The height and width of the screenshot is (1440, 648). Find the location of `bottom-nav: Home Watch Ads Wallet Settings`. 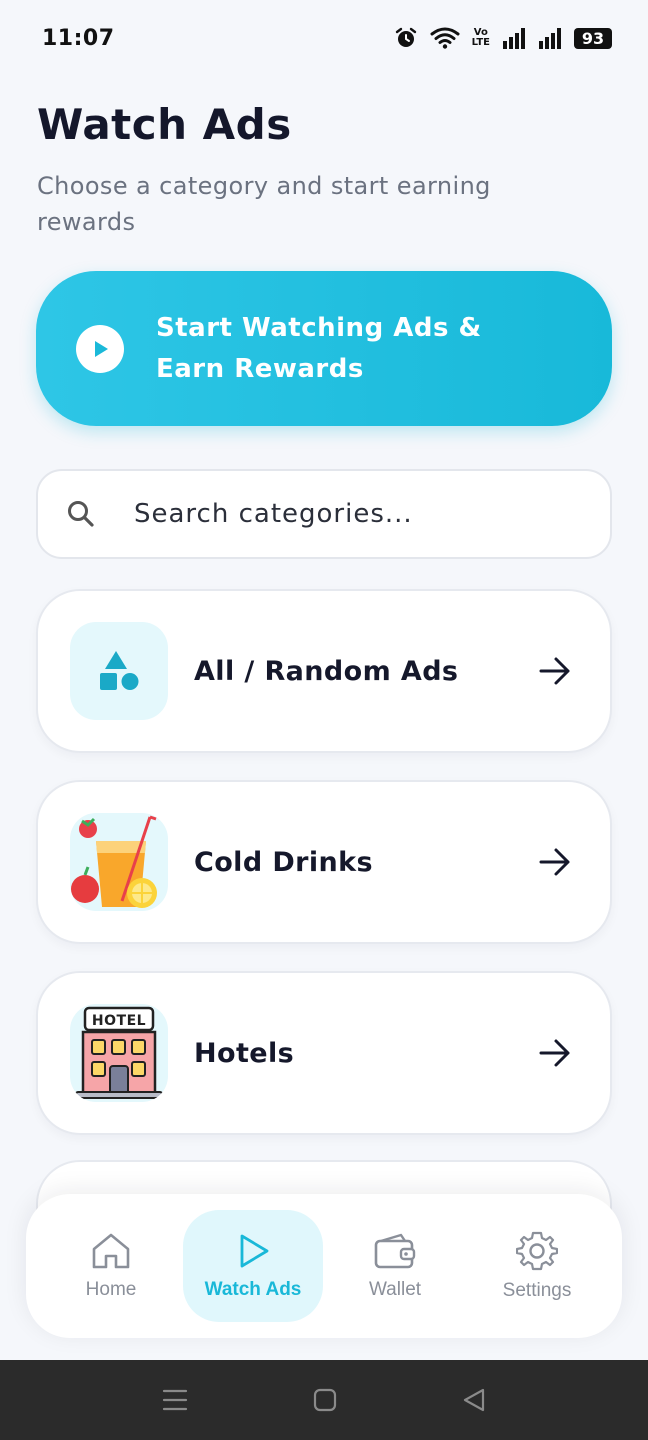

bottom-nav: Home Watch Ads Wallet Settings is located at coordinates (324, 1266).